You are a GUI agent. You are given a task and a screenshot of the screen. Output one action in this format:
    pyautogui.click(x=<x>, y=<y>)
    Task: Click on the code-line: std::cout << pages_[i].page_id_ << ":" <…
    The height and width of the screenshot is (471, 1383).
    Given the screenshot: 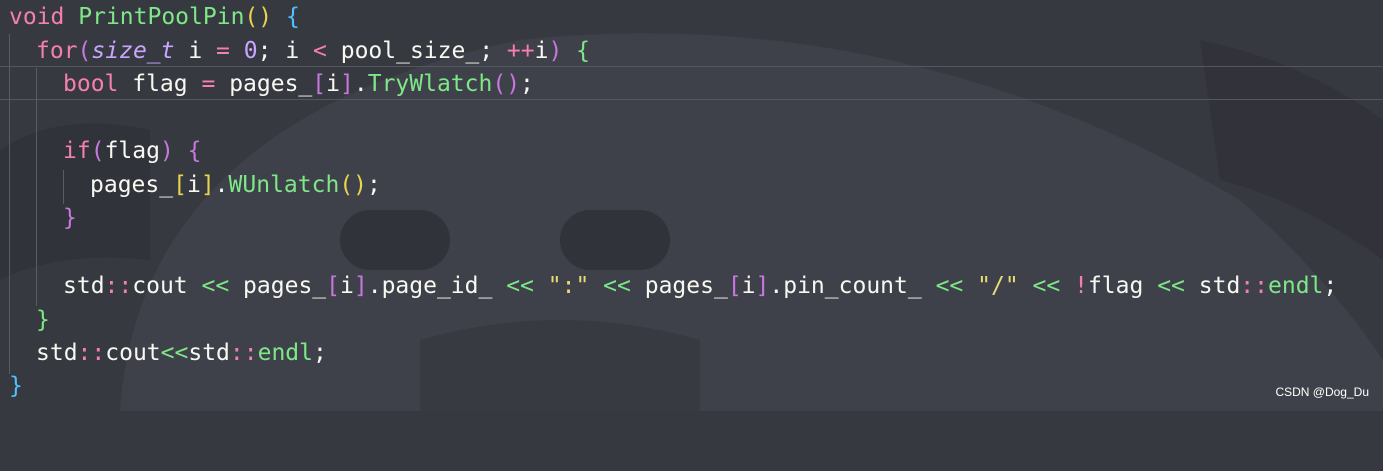 What is the action you would take?
    pyautogui.click(x=700, y=286)
    